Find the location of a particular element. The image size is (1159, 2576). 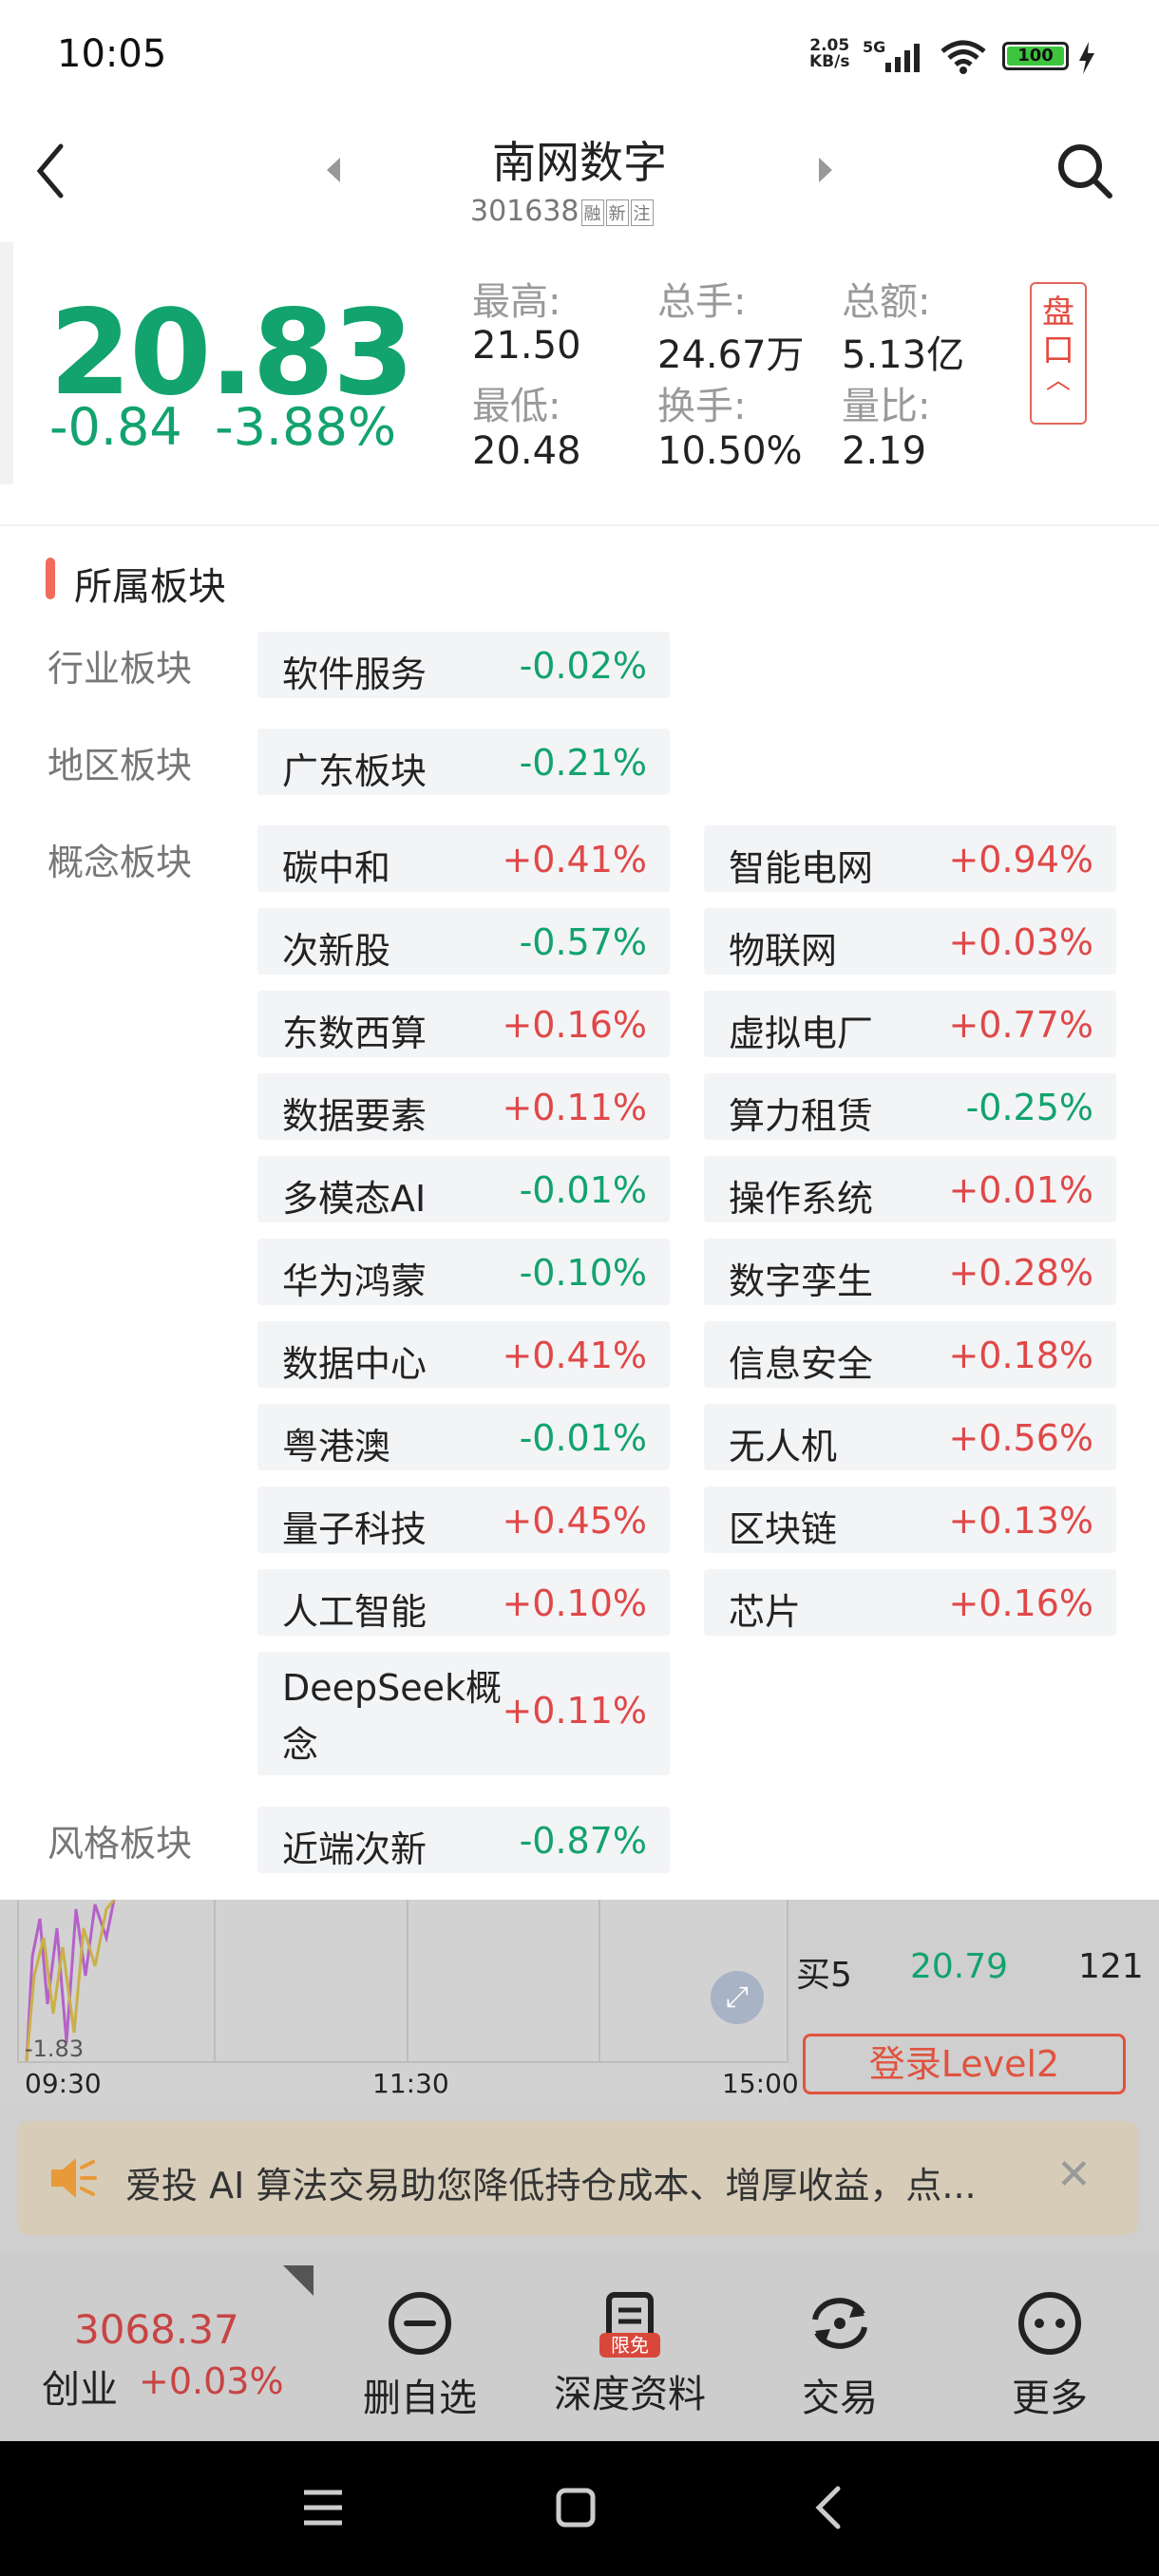

order-book-toggle-button: 盘口 ︿ is located at coordinates (1058, 353).